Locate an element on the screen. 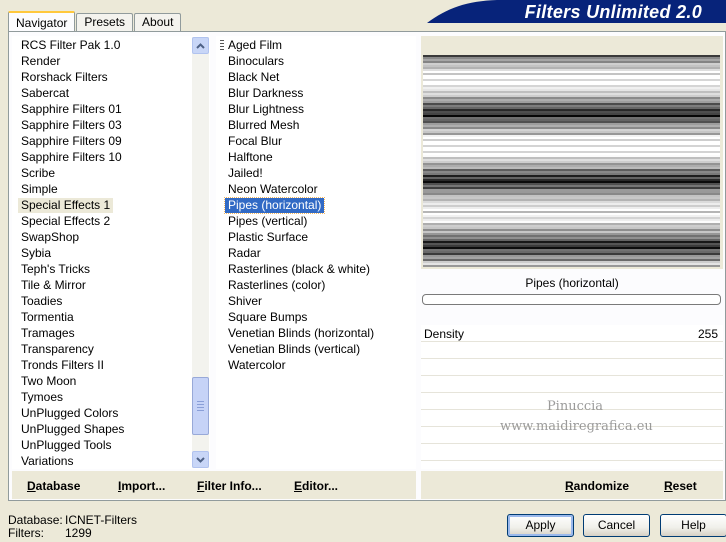 The width and height of the screenshot is (726, 542). category-item: UnPlugged Shapes is located at coordinates (72, 429).